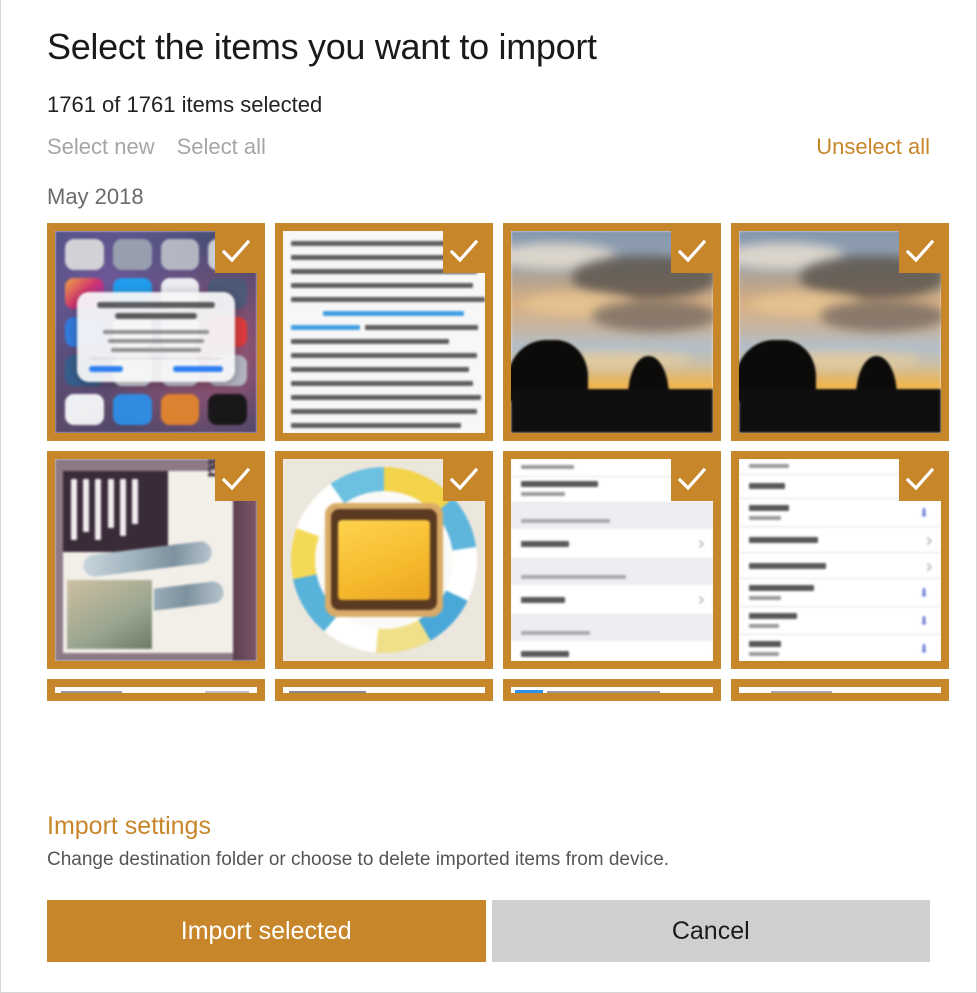  Describe the element at coordinates (116, 511) in the screenshot. I see `package-dark-panel` at that location.